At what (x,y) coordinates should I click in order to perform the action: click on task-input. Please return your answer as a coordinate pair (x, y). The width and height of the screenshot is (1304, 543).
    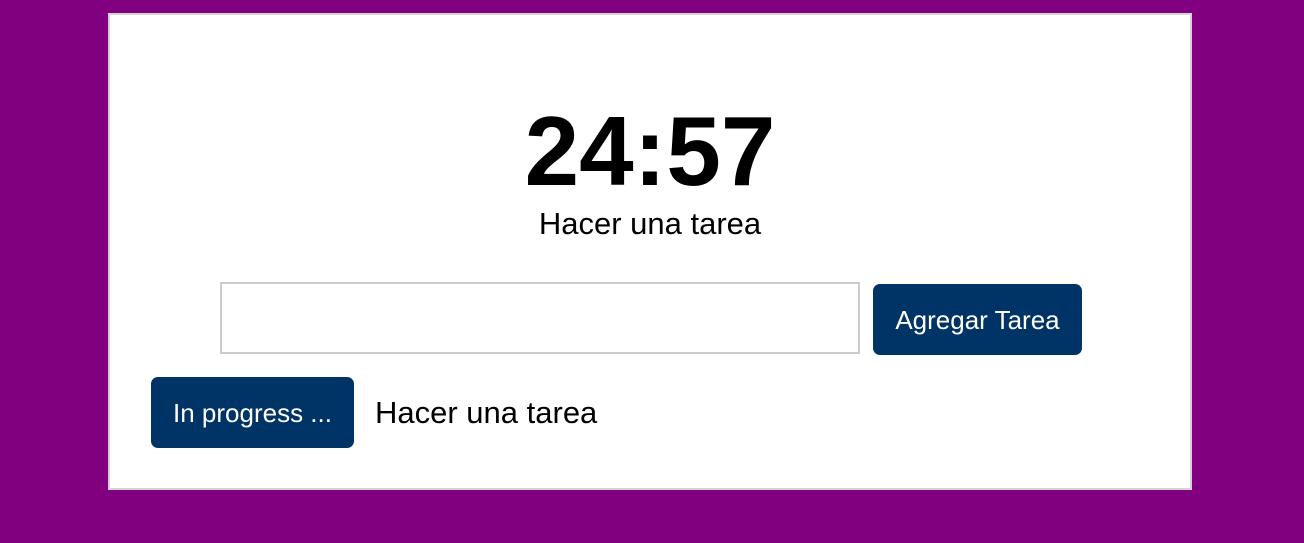
    Looking at the image, I should click on (540, 318).